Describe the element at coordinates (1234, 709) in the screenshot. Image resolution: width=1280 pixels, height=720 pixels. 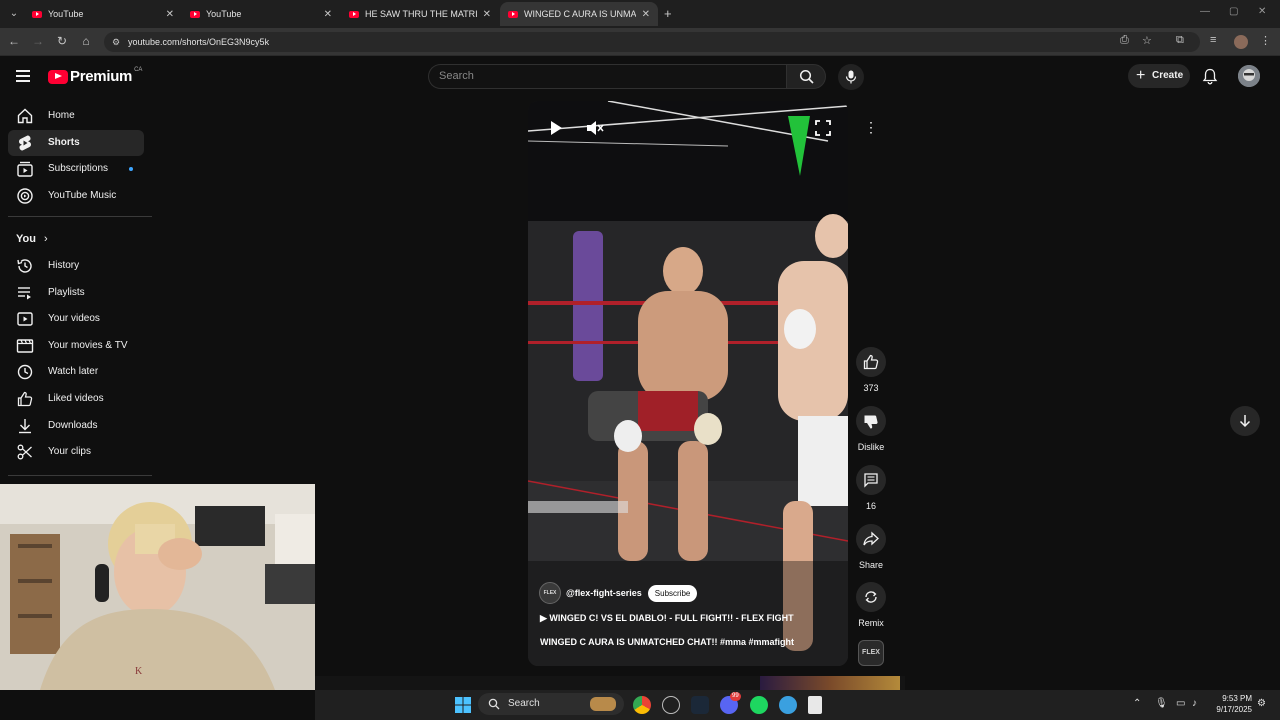
I see `clock-date: 9/17/2025` at that location.